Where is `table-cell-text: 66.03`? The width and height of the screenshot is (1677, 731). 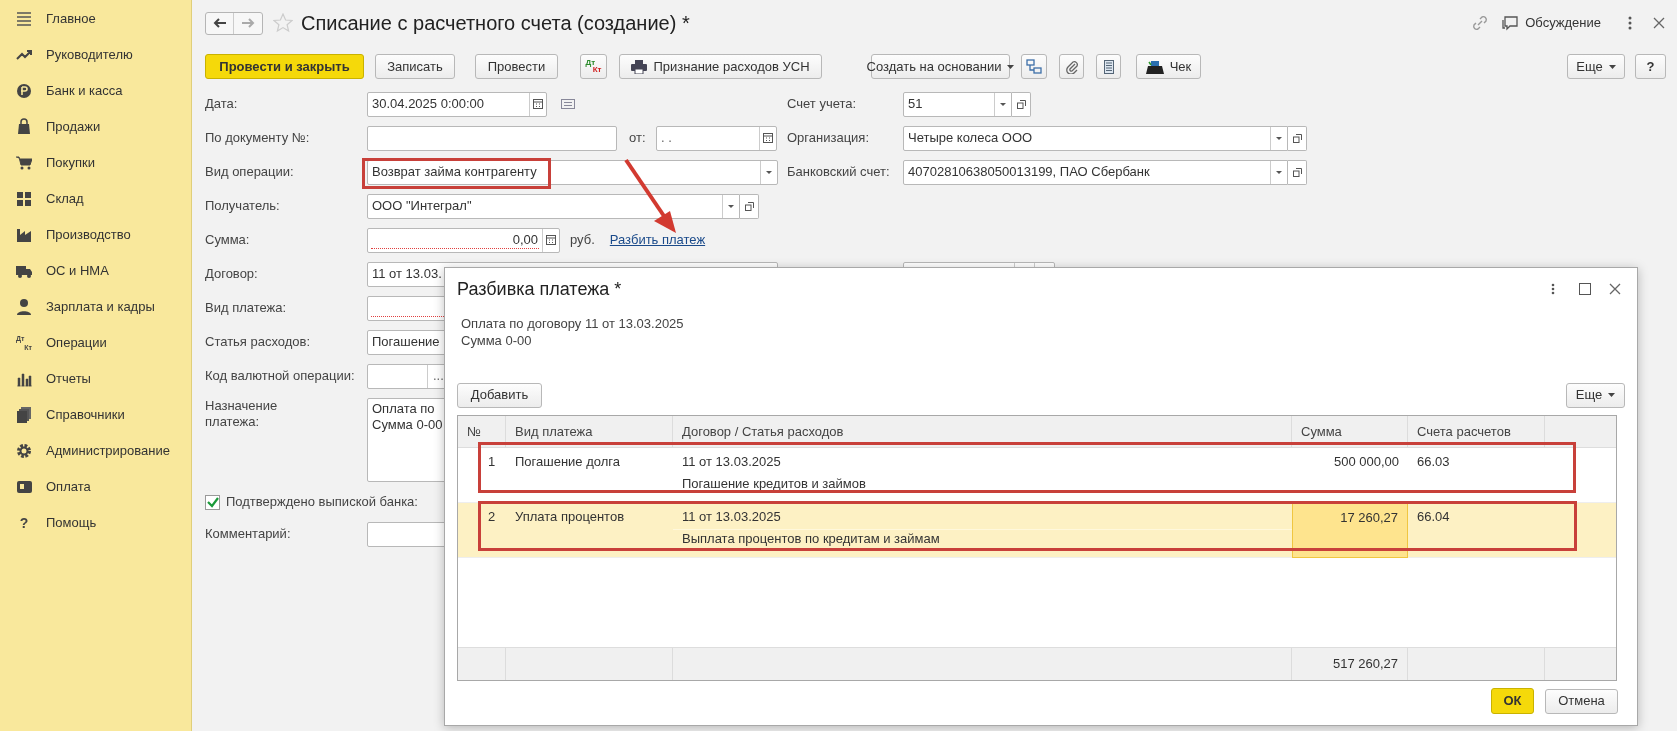 table-cell-text: 66.03 is located at coordinates (1433, 462).